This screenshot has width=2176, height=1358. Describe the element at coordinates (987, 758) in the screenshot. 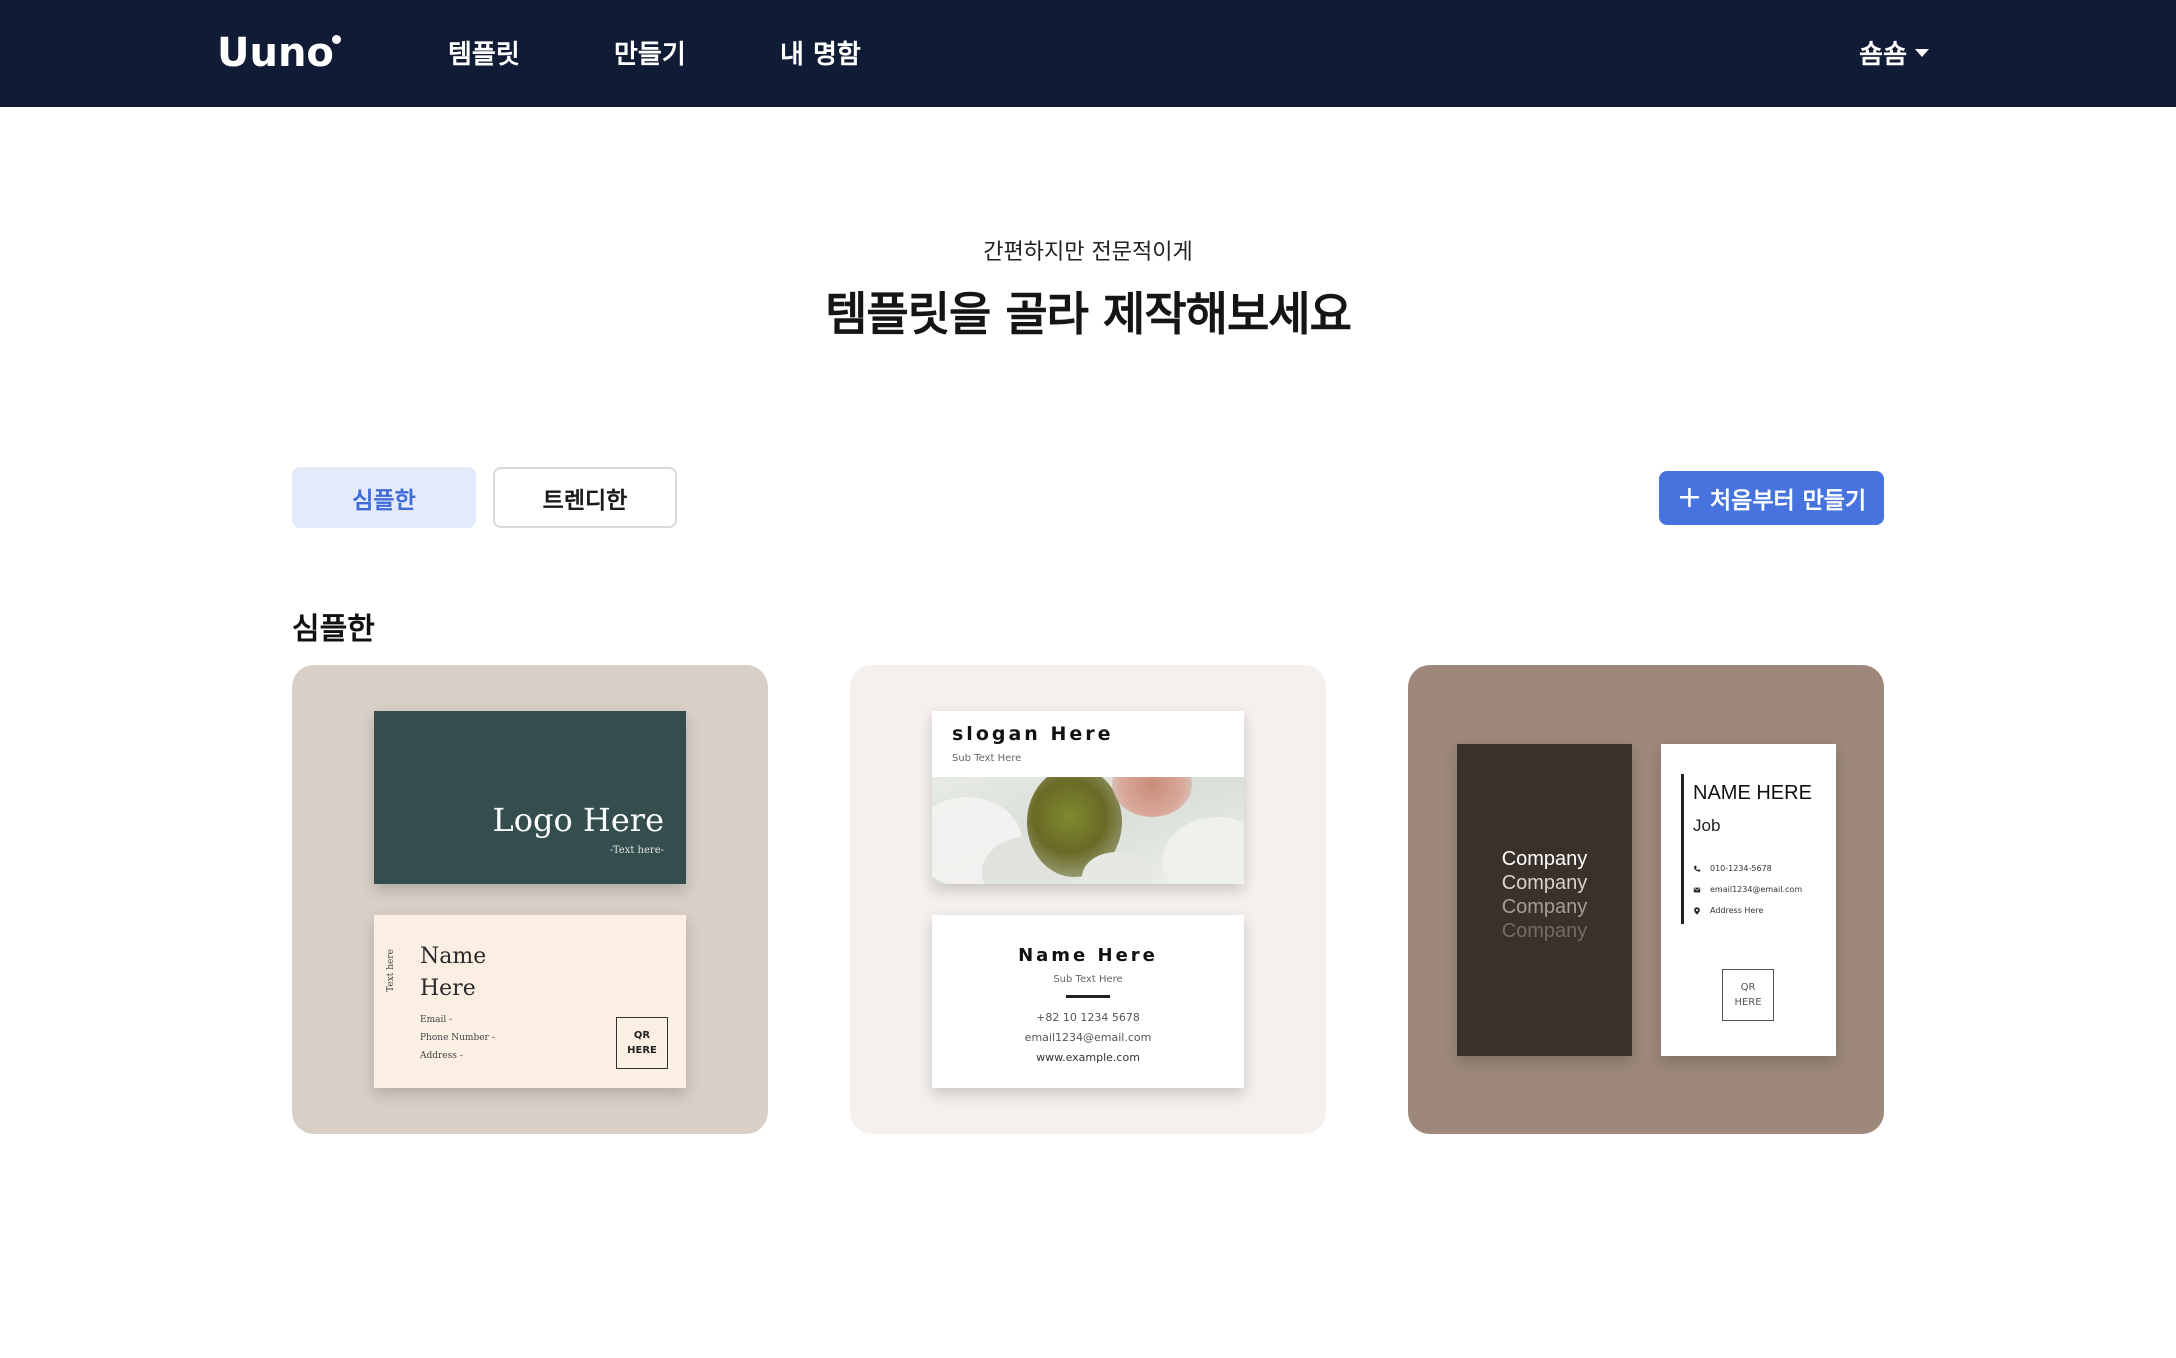

I see `slogan-subtext: Sub Text Here` at that location.